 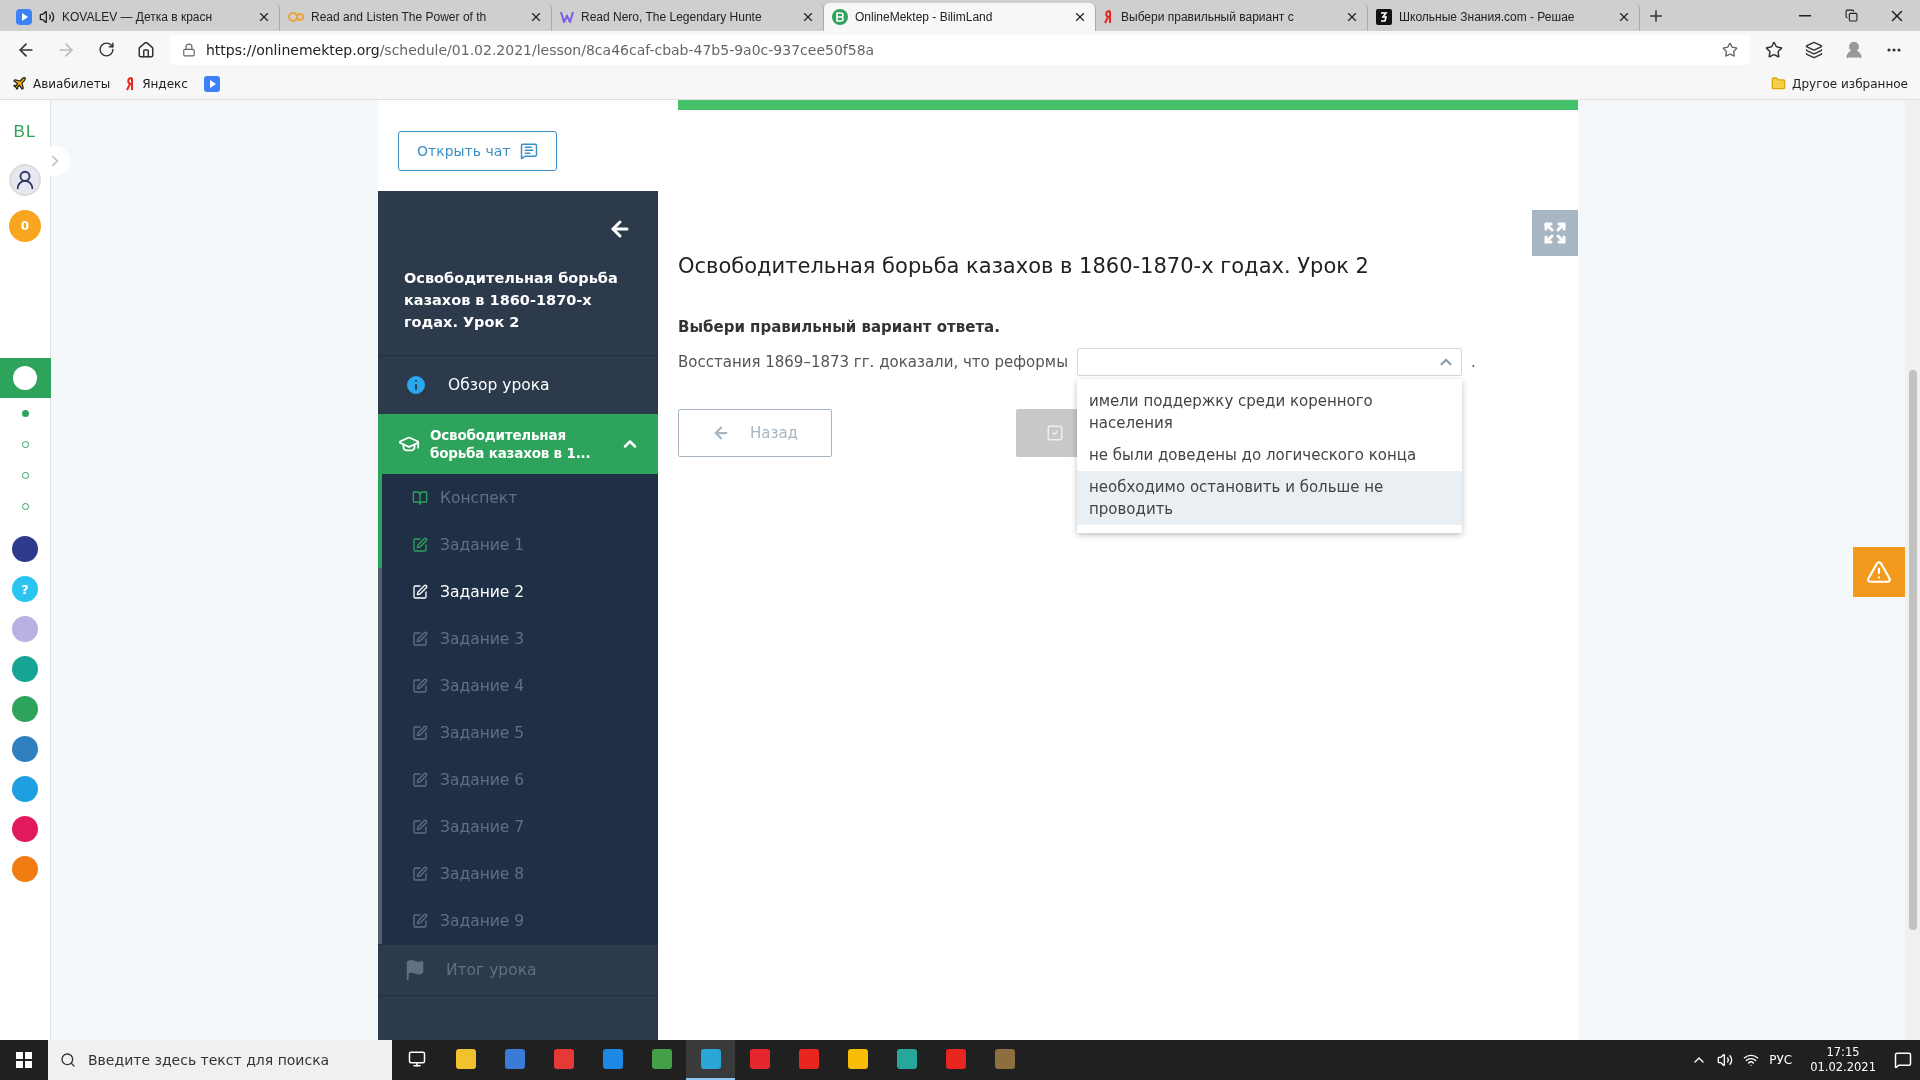 I want to click on star-plus-icon, so click(x=1730, y=49).